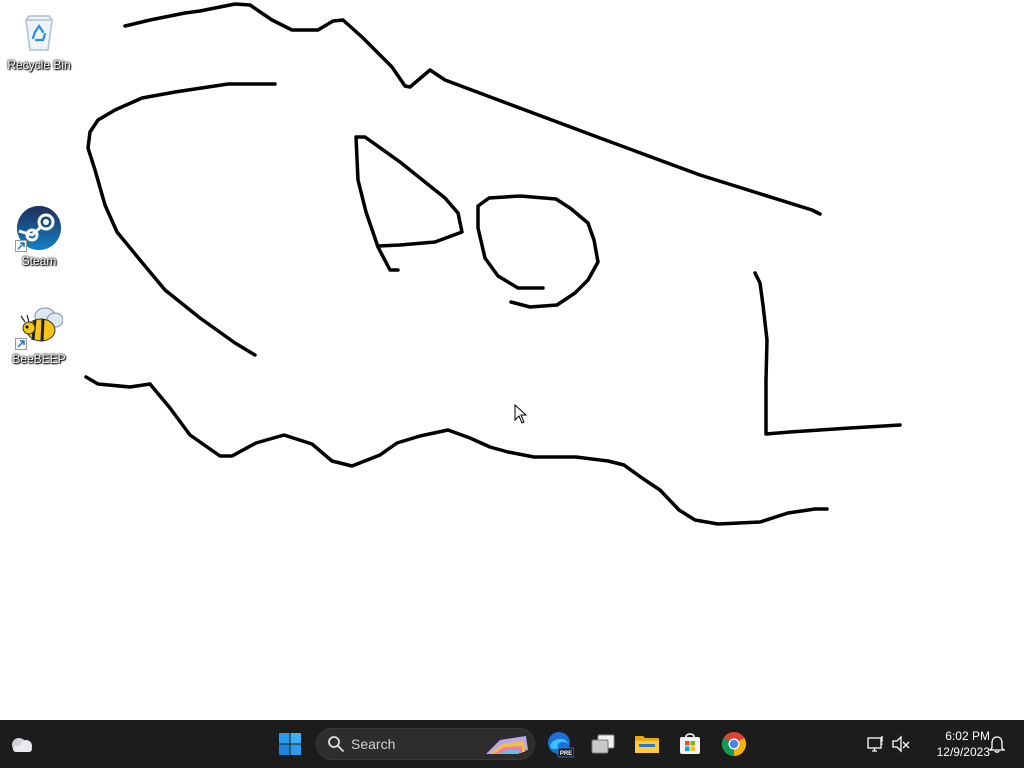  What do you see at coordinates (521, 414) in the screenshot?
I see `mouse-pointer-icon` at bounding box center [521, 414].